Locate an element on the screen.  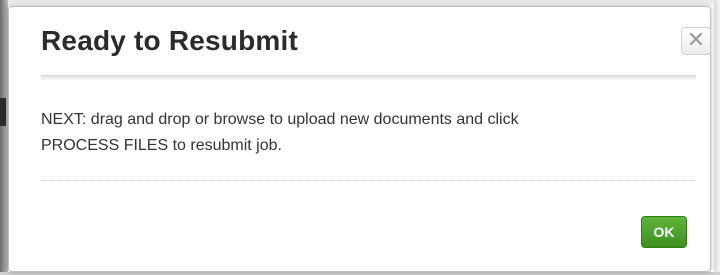
close-icon: ✕ is located at coordinates (696, 39).